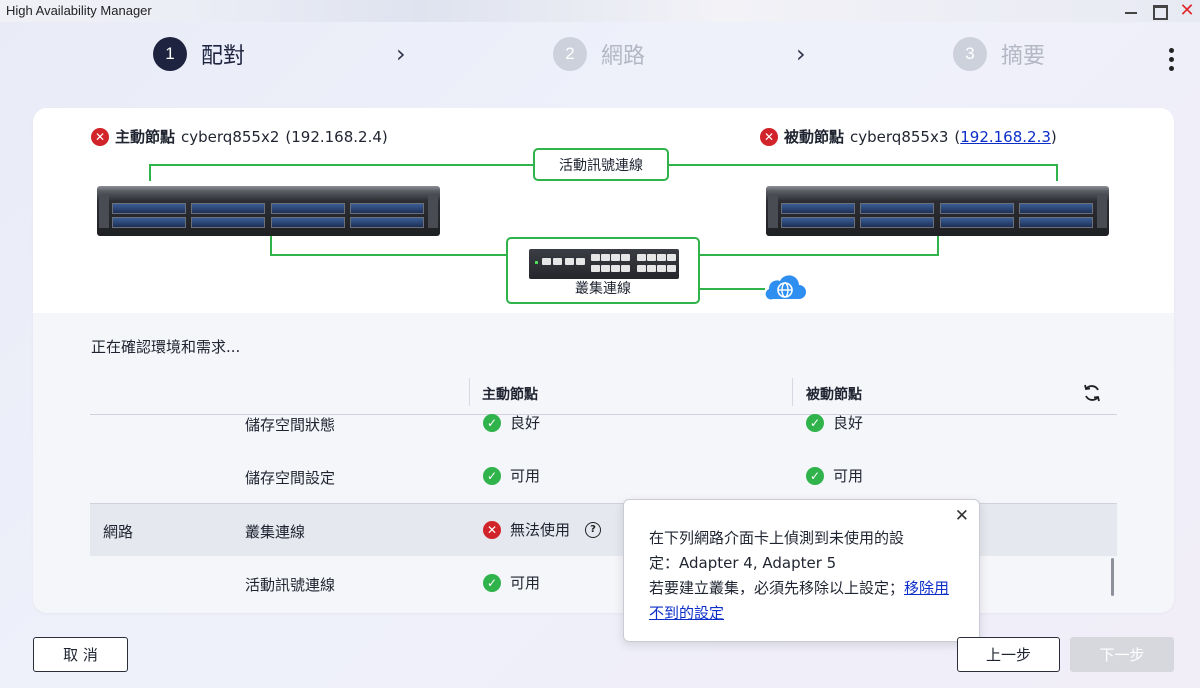 This screenshot has height=688, width=1200. I want to click on step-label: 摘要, so click(1023, 56).